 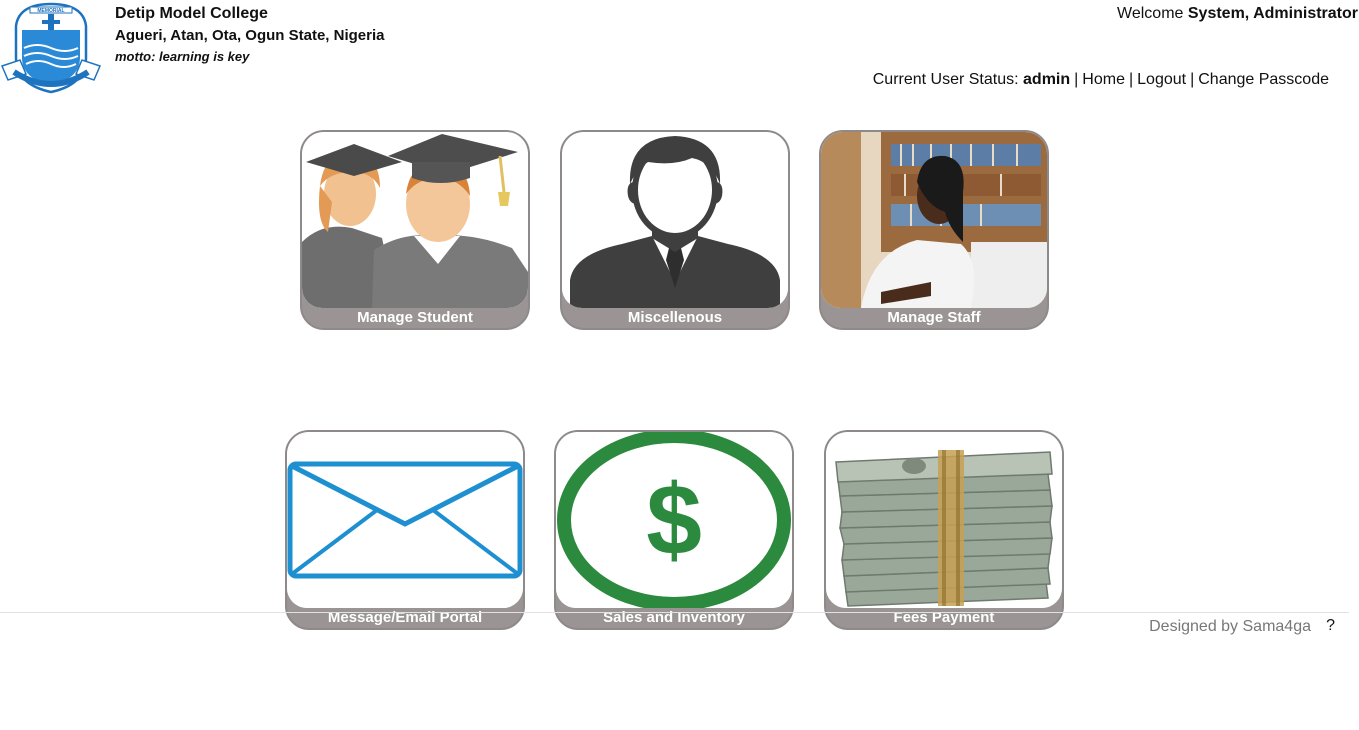 What do you see at coordinates (1263, 79) in the screenshot?
I see `change-passcode-link: Change Passcode` at bounding box center [1263, 79].